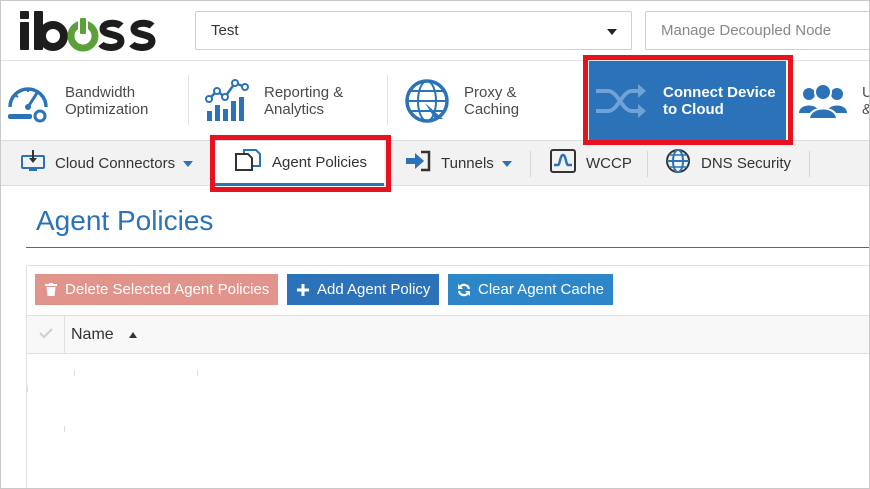 The width and height of the screenshot is (870, 489). I want to click on globe-proxy-icon, so click(427, 101).